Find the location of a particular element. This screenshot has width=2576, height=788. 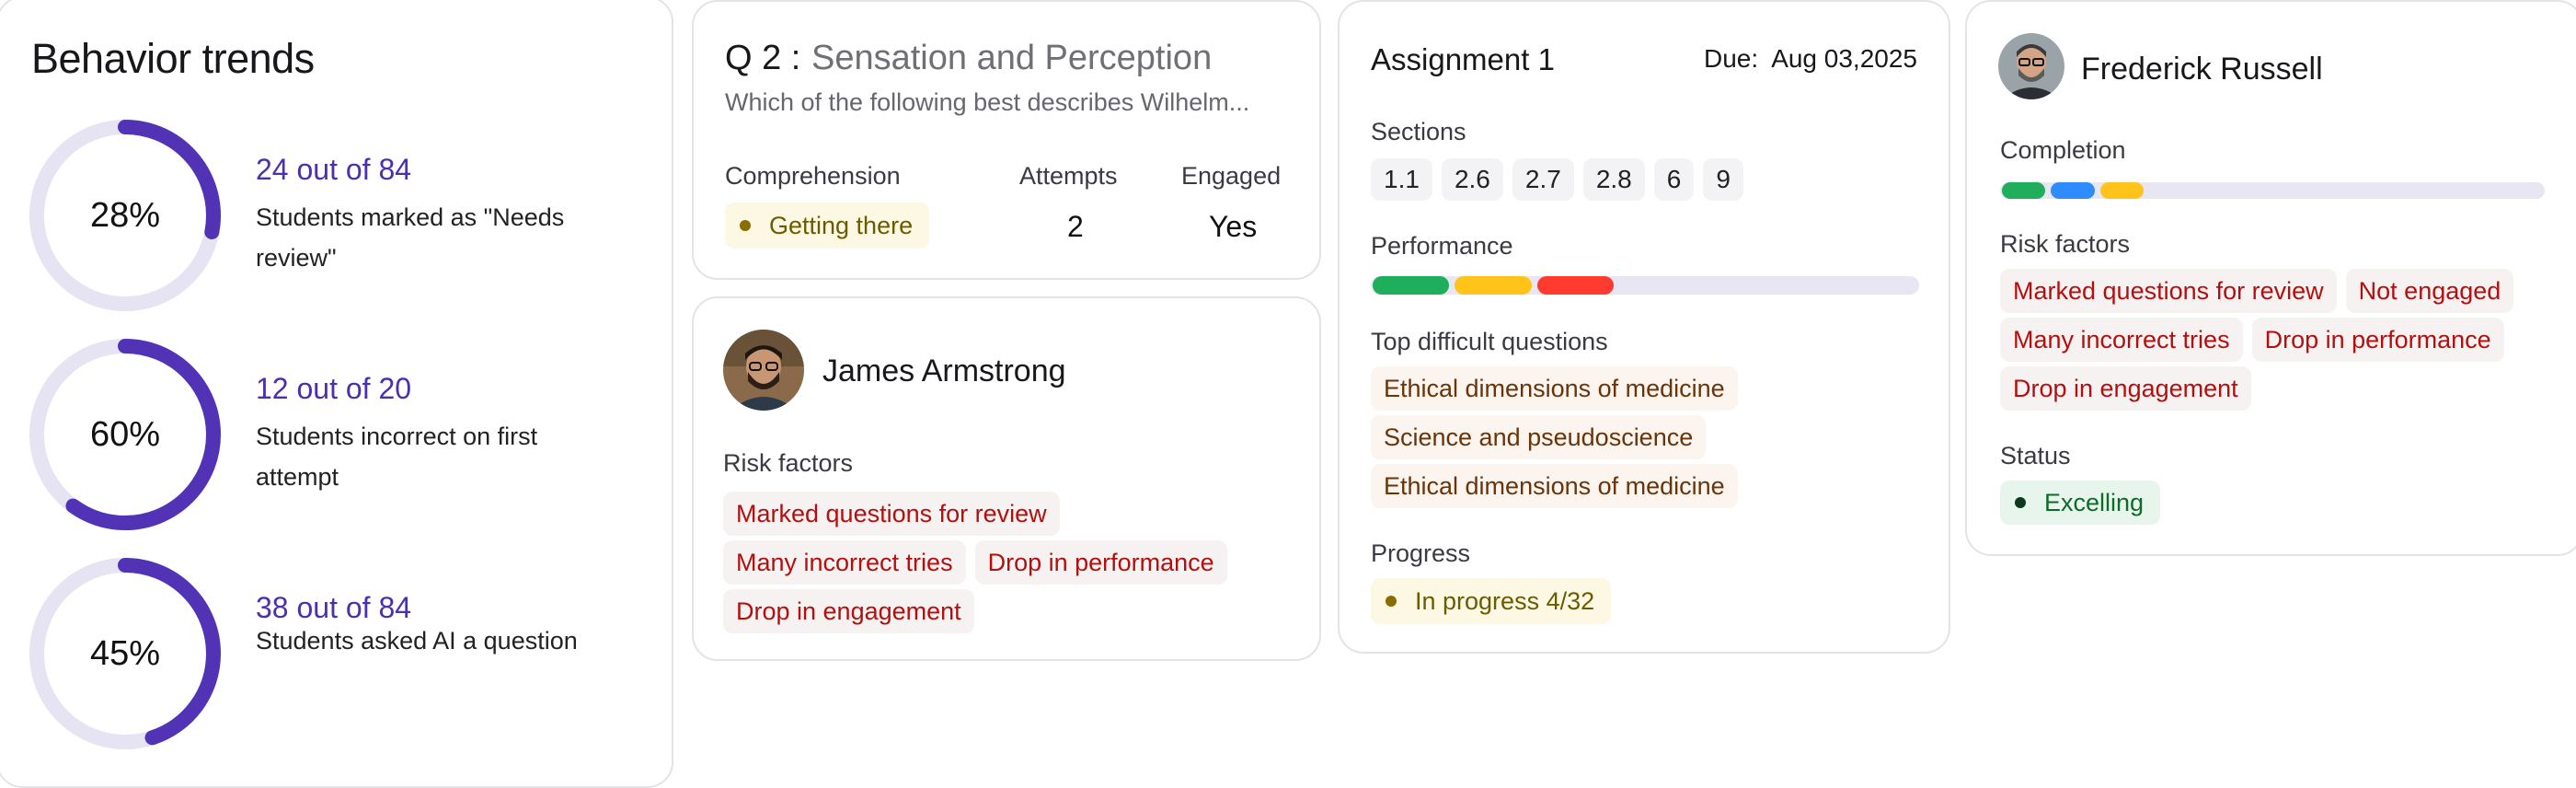

section-chip: 6 is located at coordinates (1674, 179).